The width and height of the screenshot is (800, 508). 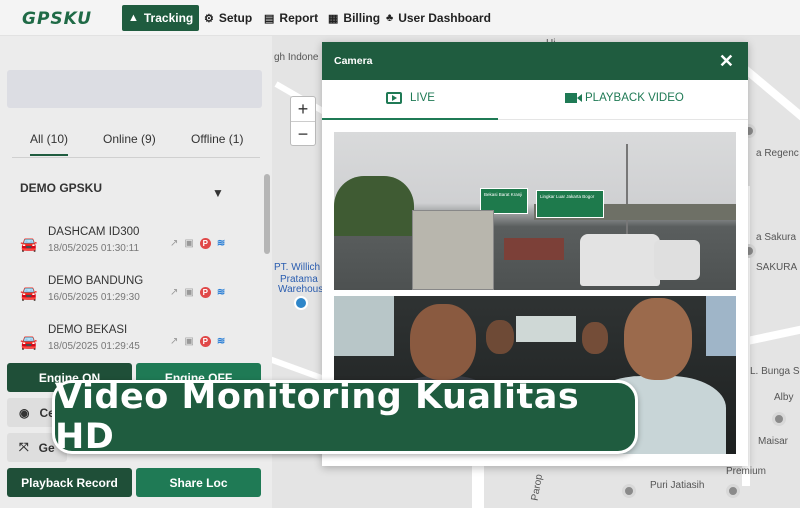 What do you see at coordinates (784, 397) in the screenshot?
I see `map-label: Alby` at bounding box center [784, 397].